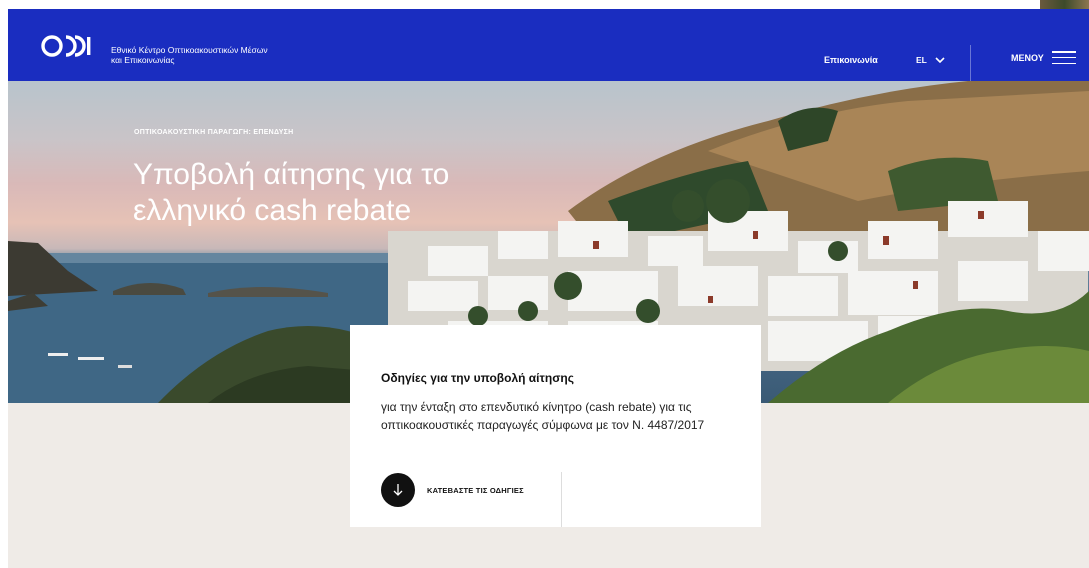  Describe the element at coordinates (1063, 57) in the screenshot. I see `hamburger-icon` at that location.